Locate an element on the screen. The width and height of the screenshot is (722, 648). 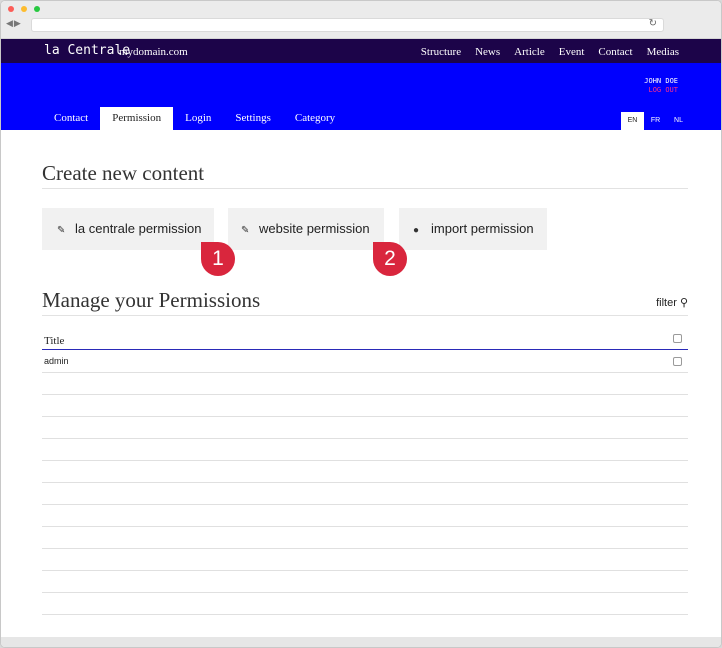
button-label: import permission is located at coordinates (482, 228).